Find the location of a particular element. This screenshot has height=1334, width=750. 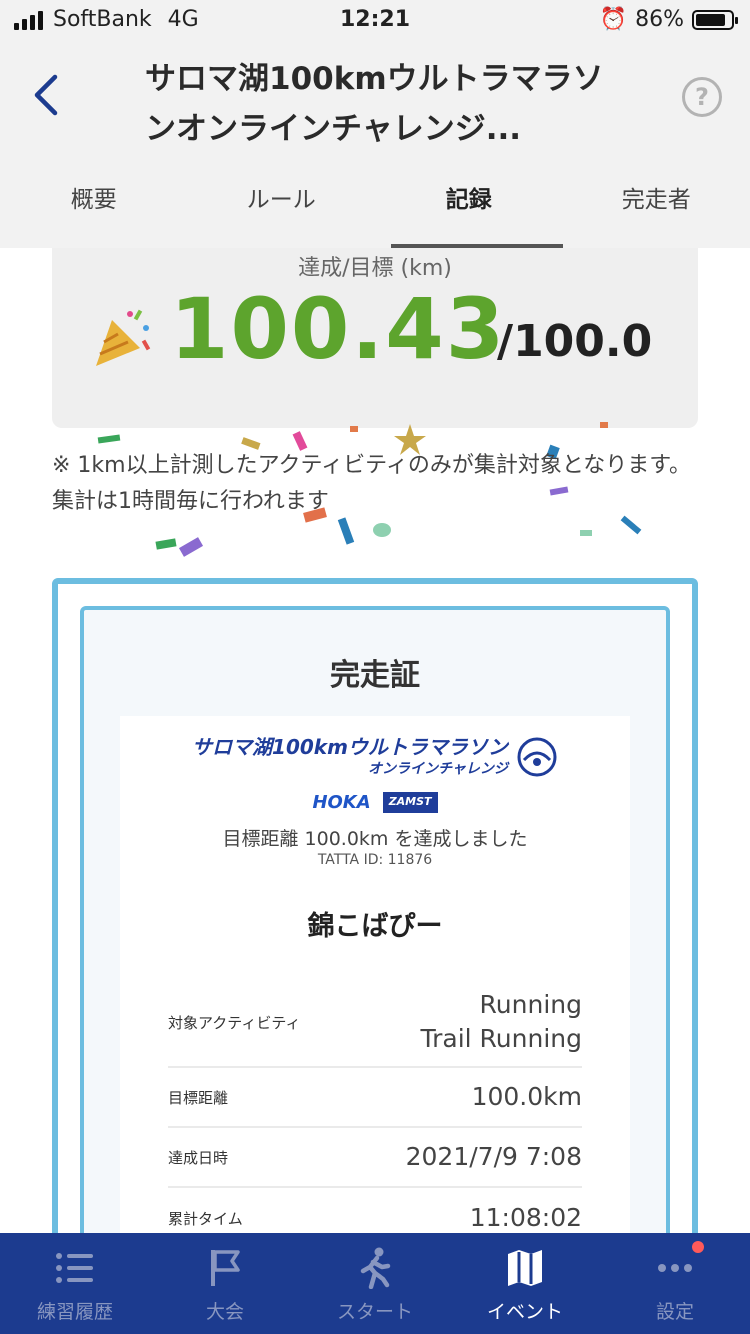

notification-badge is located at coordinates (698, 1247).